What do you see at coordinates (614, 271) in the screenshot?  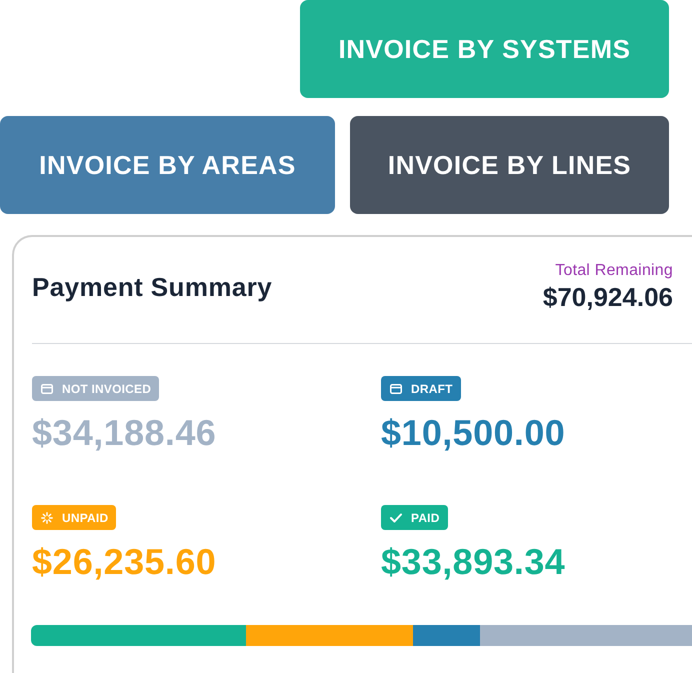 I see `total-label: Total Remaining` at bounding box center [614, 271].